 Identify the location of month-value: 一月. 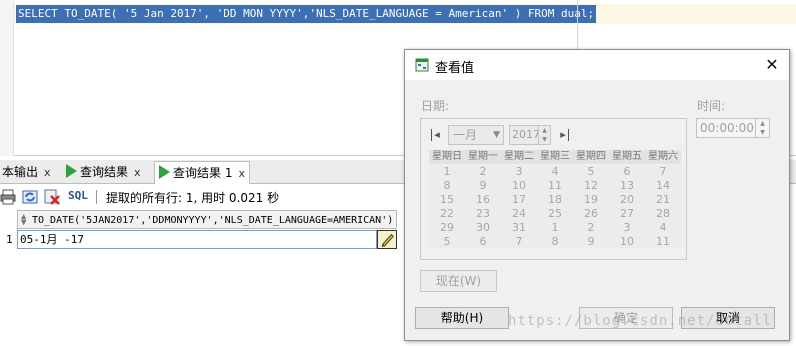
(465, 135).